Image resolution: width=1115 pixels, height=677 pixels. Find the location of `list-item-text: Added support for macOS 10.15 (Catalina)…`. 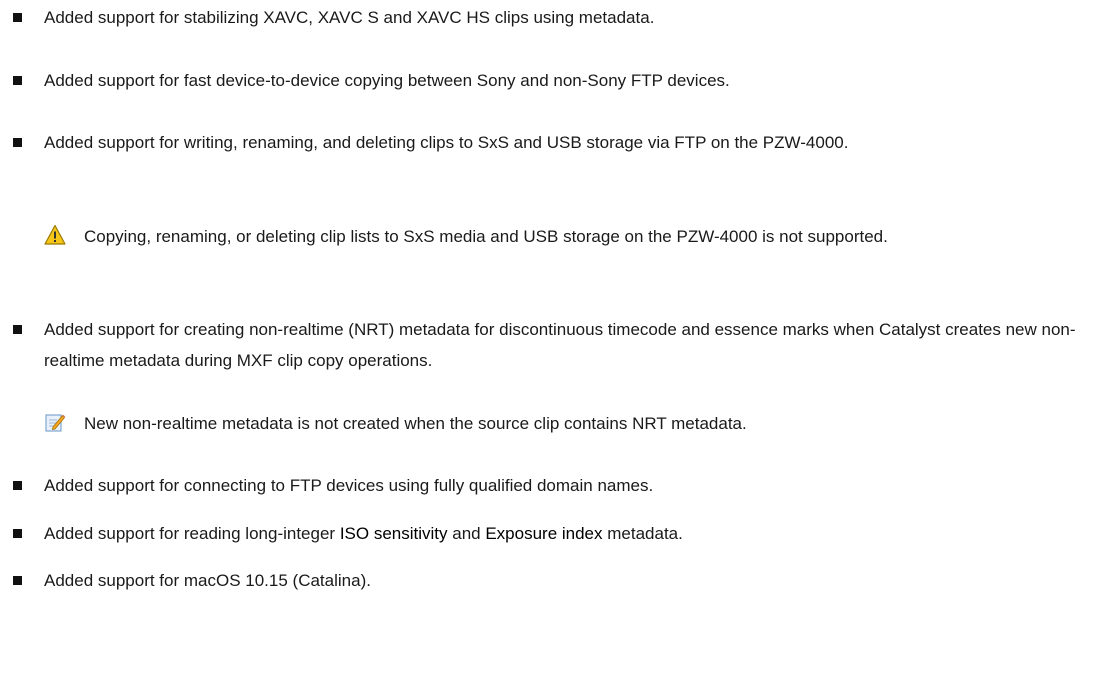

list-item-text: Added support for macOS 10.15 (Catalina)… is located at coordinates (207, 580).